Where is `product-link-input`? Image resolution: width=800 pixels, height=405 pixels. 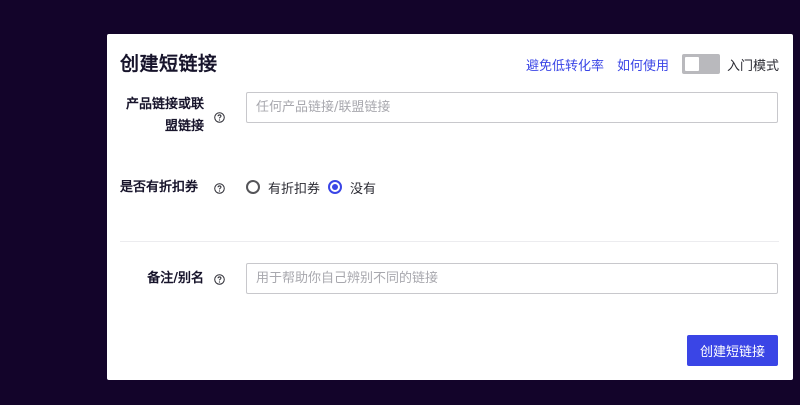 product-link-input is located at coordinates (512, 107).